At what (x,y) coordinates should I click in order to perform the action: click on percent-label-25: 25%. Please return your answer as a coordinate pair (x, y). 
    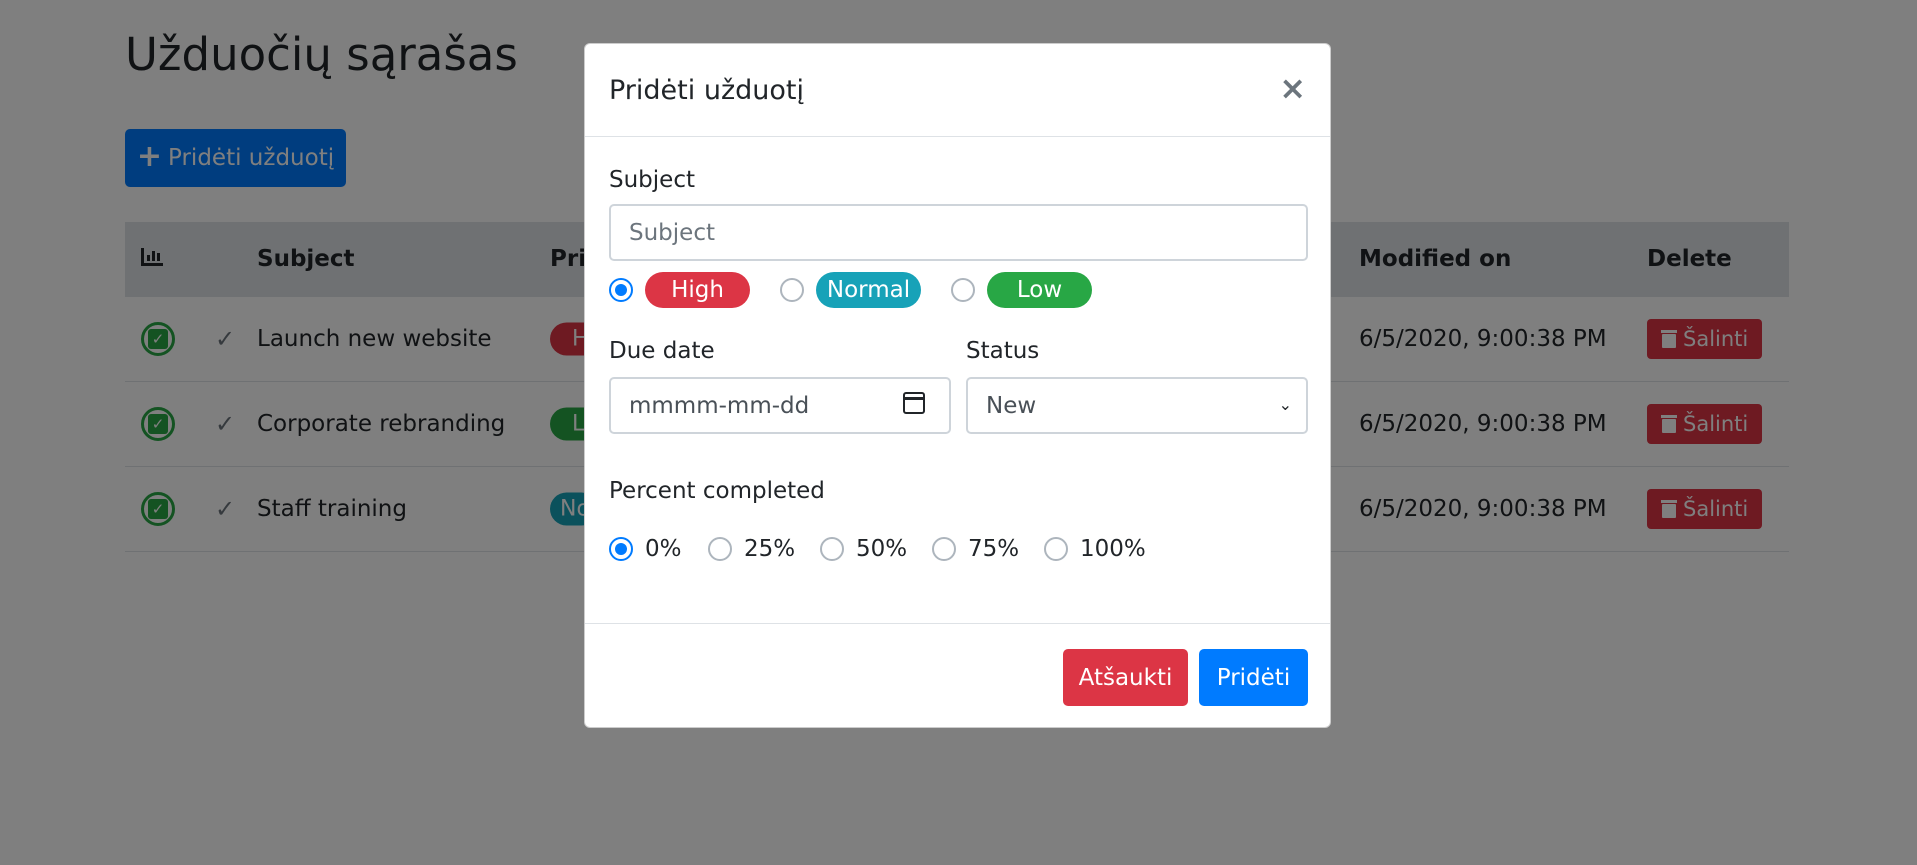
    Looking at the image, I should click on (769, 549).